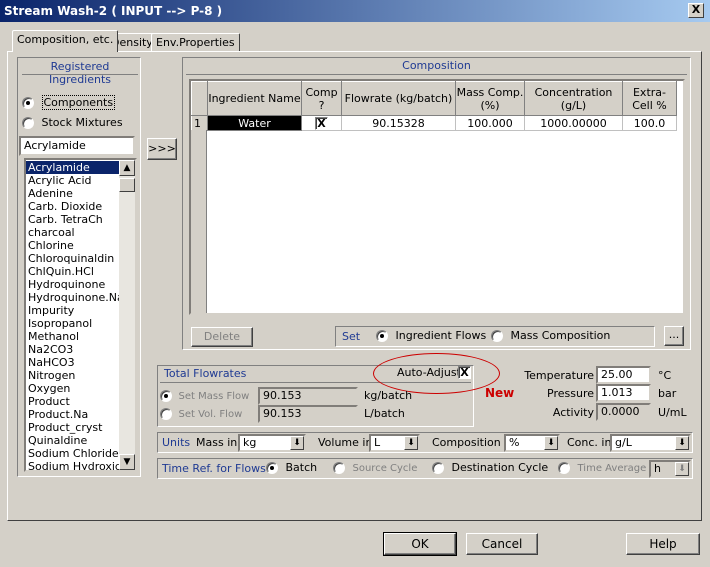 The width and height of the screenshot is (710, 567). Describe the element at coordinates (73, 440) in the screenshot. I see `list-item: Quinaldine` at that location.